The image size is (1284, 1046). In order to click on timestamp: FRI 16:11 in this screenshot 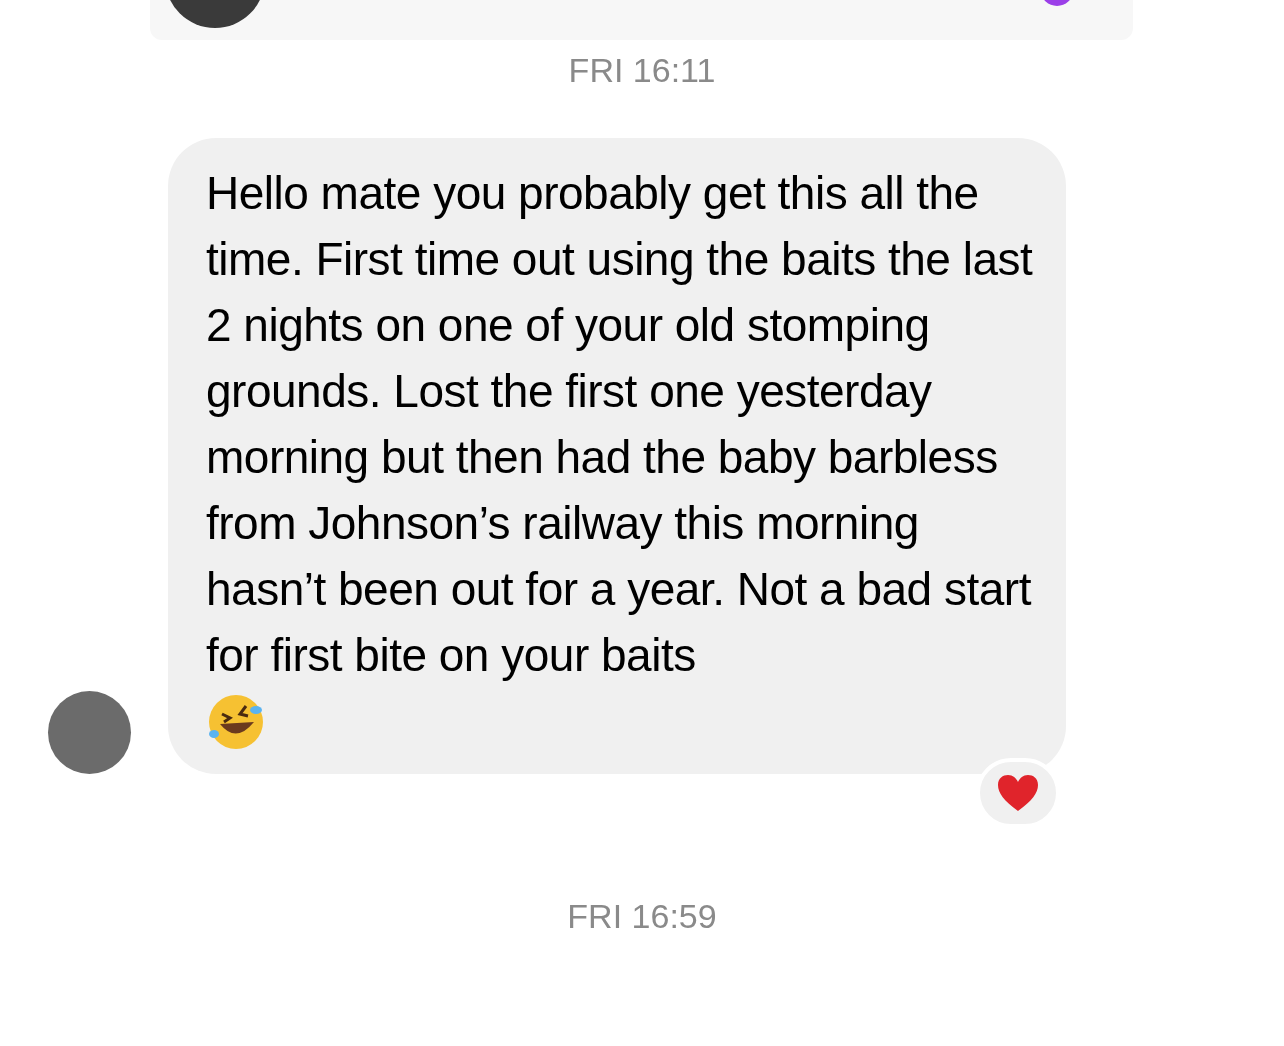, I will do `click(642, 70)`.